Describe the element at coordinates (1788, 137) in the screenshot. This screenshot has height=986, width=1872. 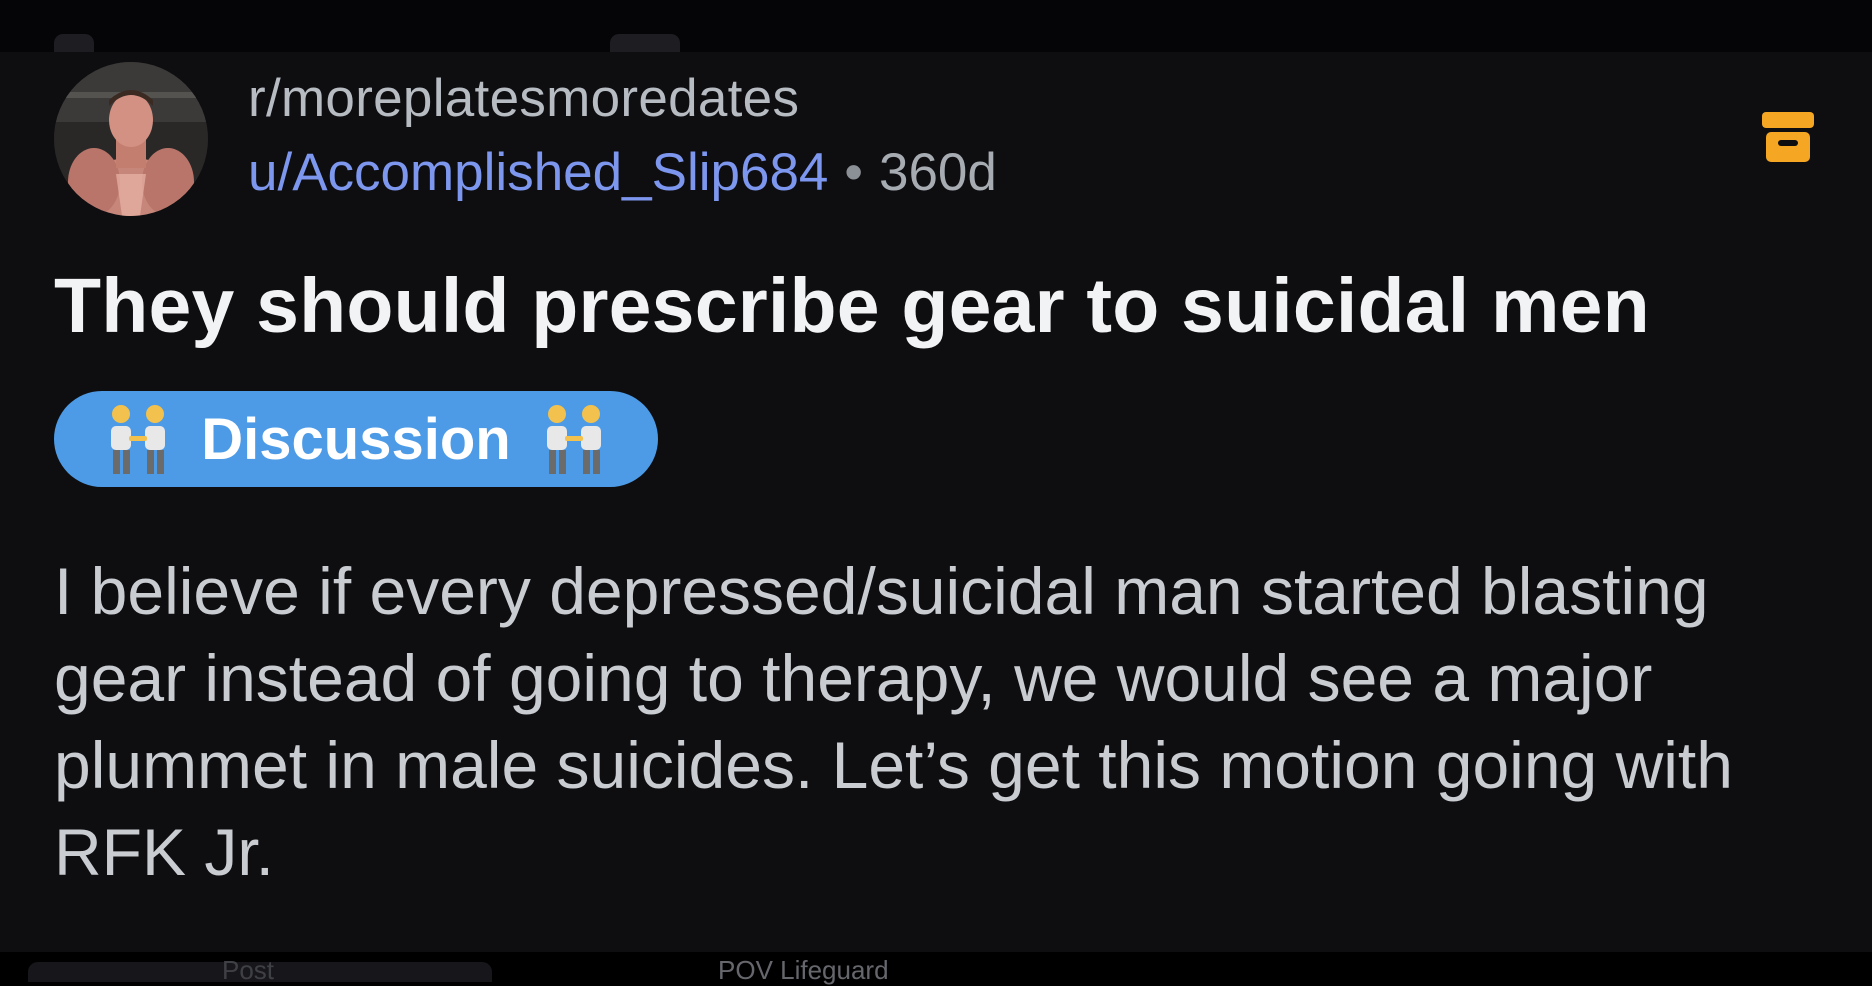
I see `archive-icon` at that location.